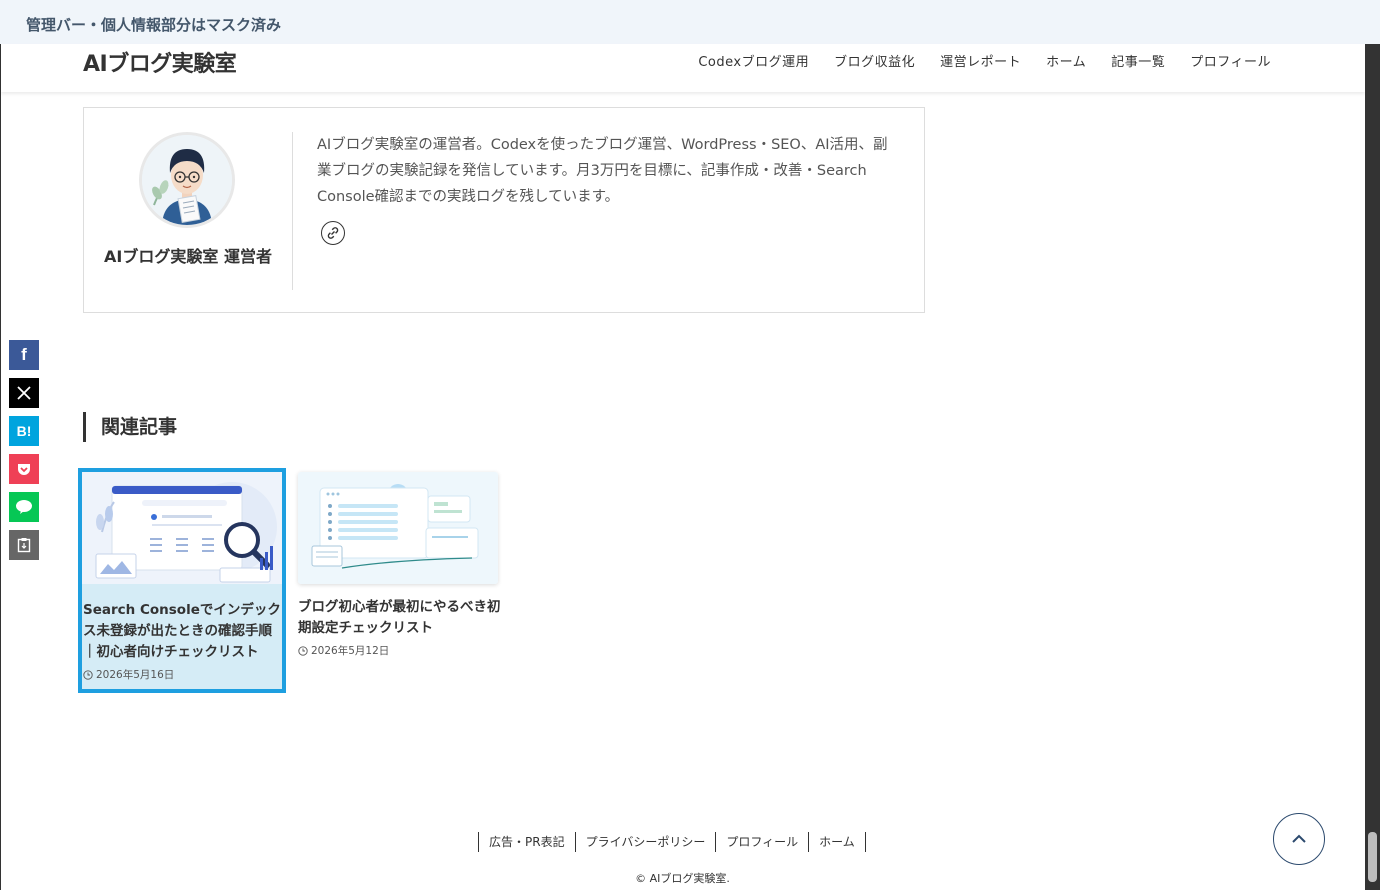  I want to click on author-avatar, so click(187, 180).